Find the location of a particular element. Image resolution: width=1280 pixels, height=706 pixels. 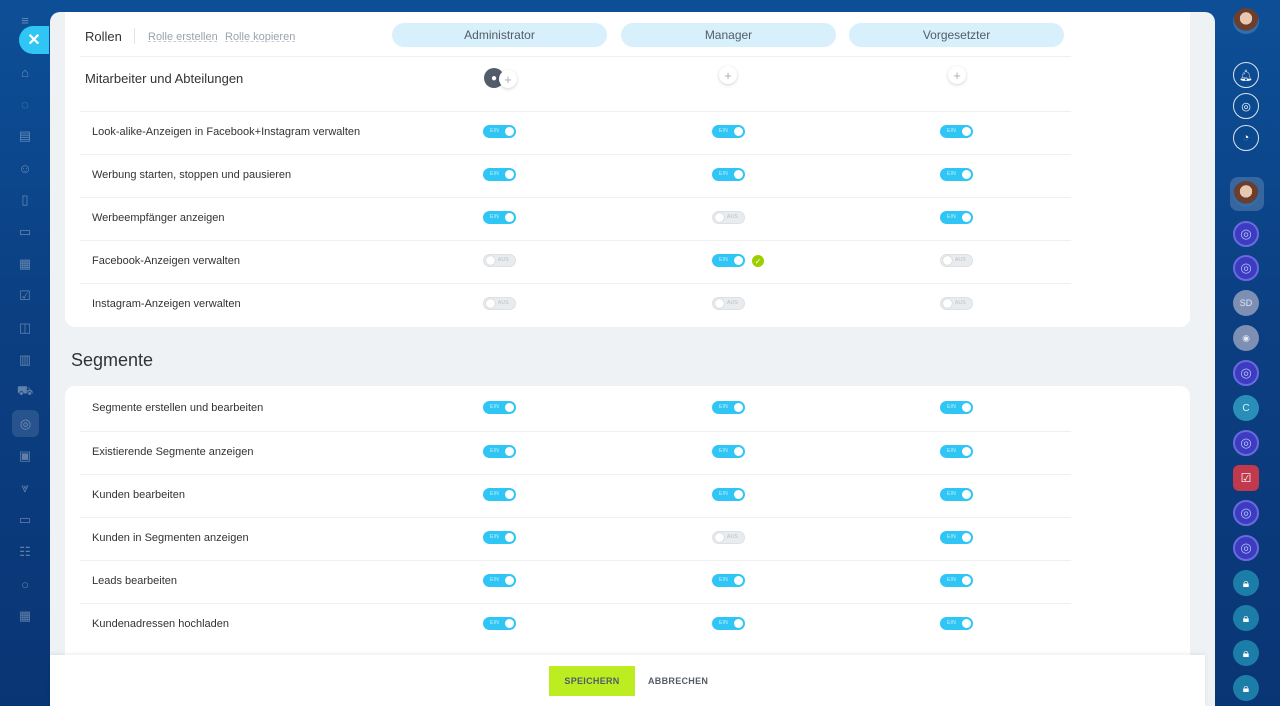

crm-icon: ▭ is located at coordinates (25, 232).